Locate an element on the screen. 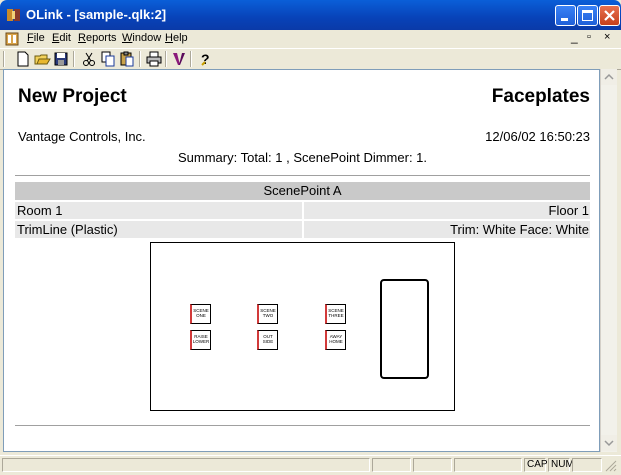  chevron-down-icon is located at coordinates (609, 443).